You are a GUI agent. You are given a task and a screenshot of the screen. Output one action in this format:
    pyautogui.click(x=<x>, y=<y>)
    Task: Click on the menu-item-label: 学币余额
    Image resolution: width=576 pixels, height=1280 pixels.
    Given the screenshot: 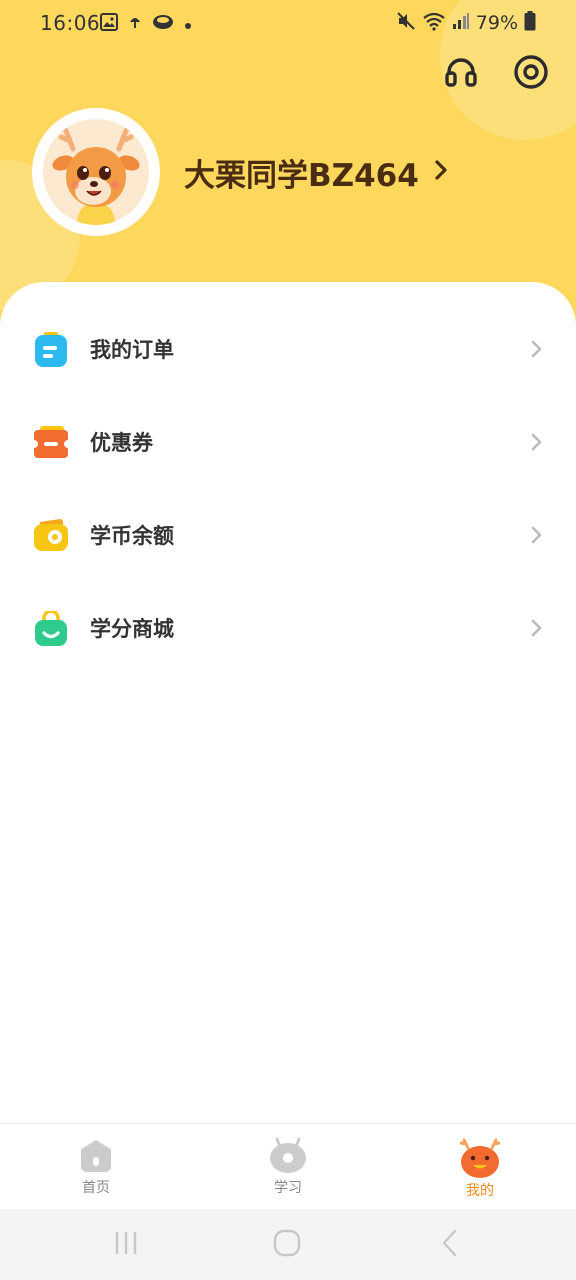 What is the action you would take?
    pyautogui.click(x=132, y=535)
    